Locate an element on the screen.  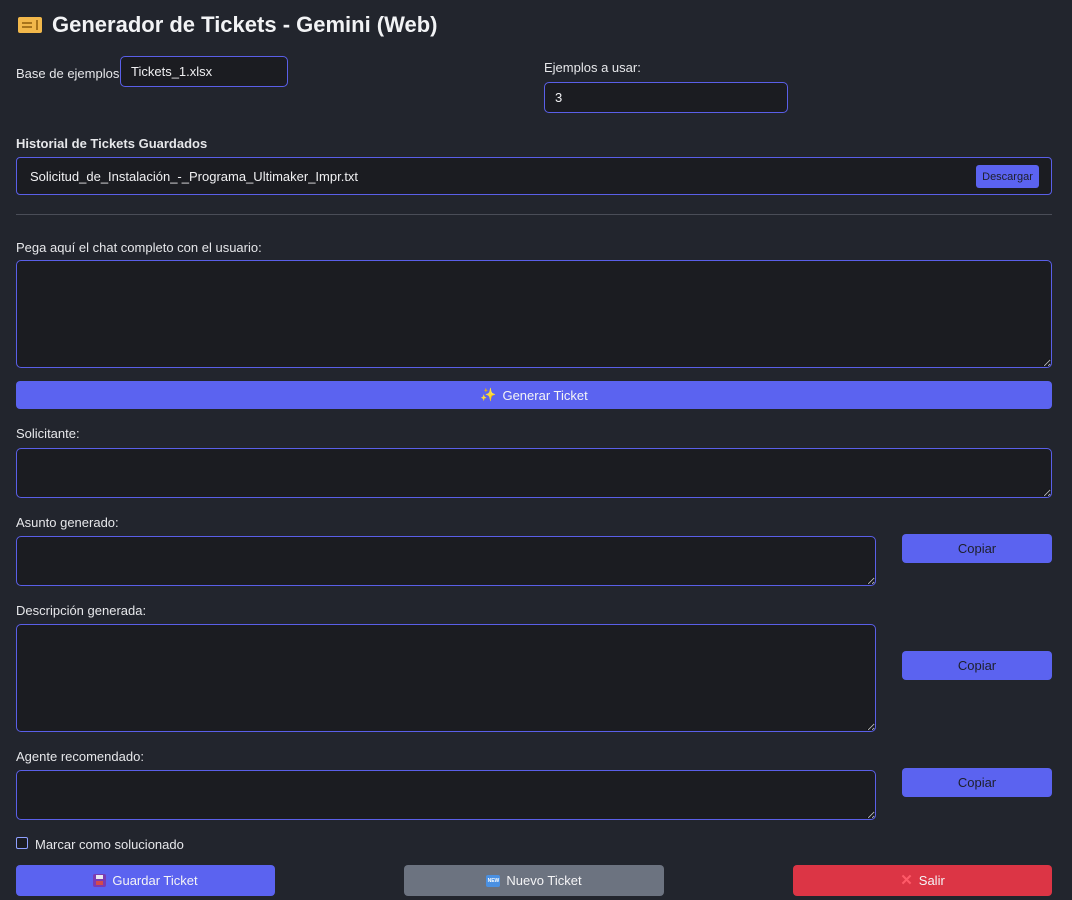
subject-label: Asunto generado: is located at coordinates (67, 522).